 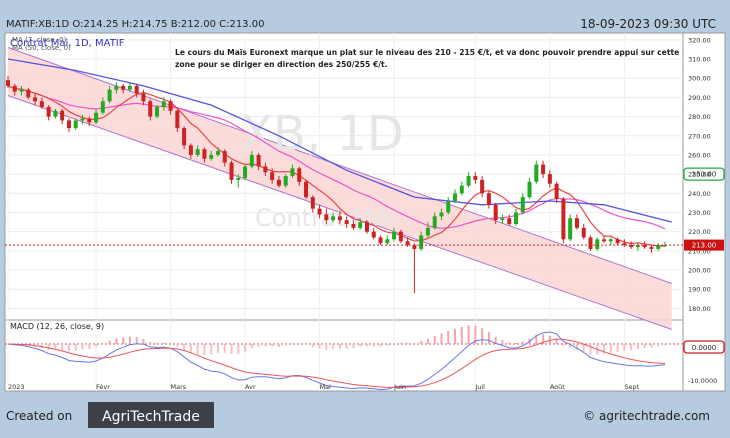 I want to click on x-tick-label: Mai, so click(x=326, y=387).